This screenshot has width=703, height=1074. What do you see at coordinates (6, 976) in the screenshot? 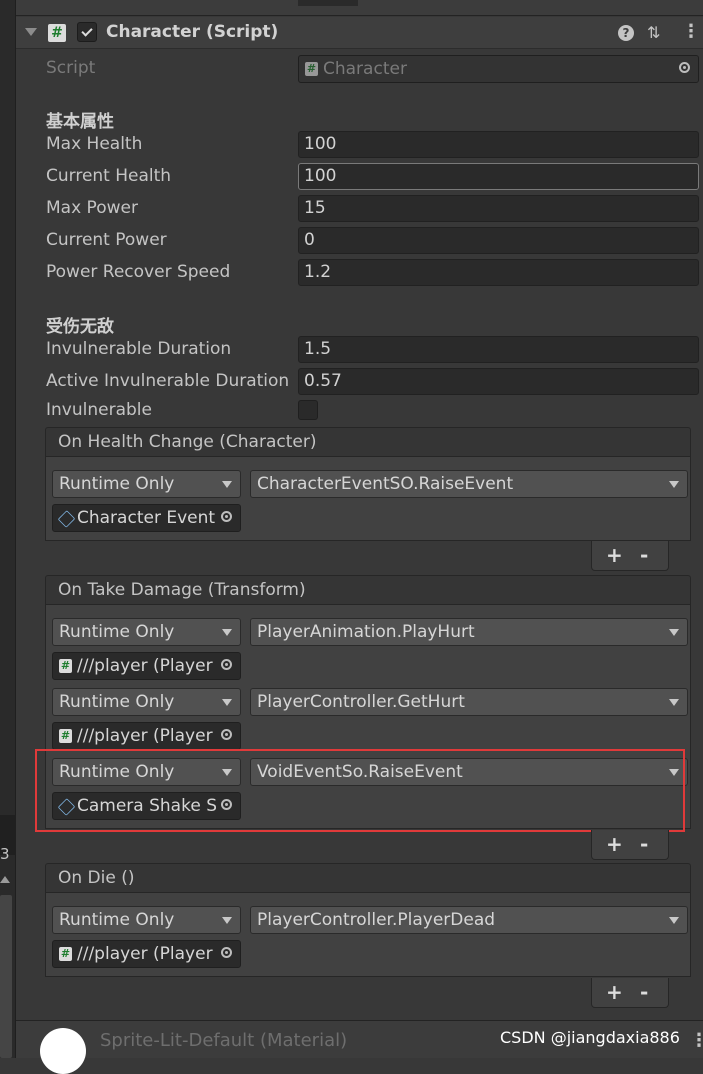
I see `left-scrollbar` at bounding box center [6, 976].